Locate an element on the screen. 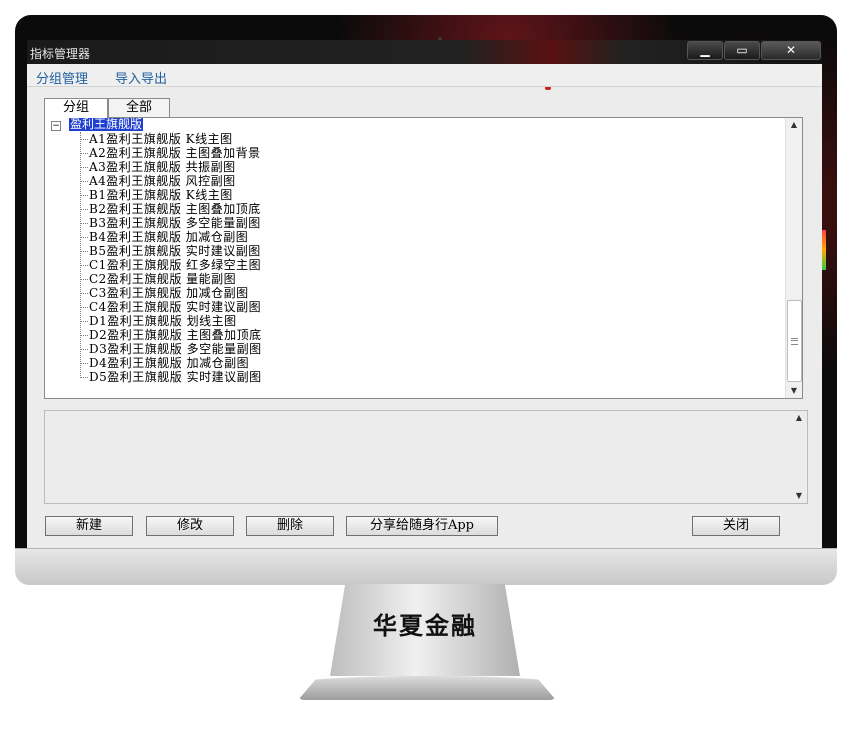 The height and width of the screenshot is (729, 850). description-scrollbar: ▲ ▼ is located at coordinates (799, 457).